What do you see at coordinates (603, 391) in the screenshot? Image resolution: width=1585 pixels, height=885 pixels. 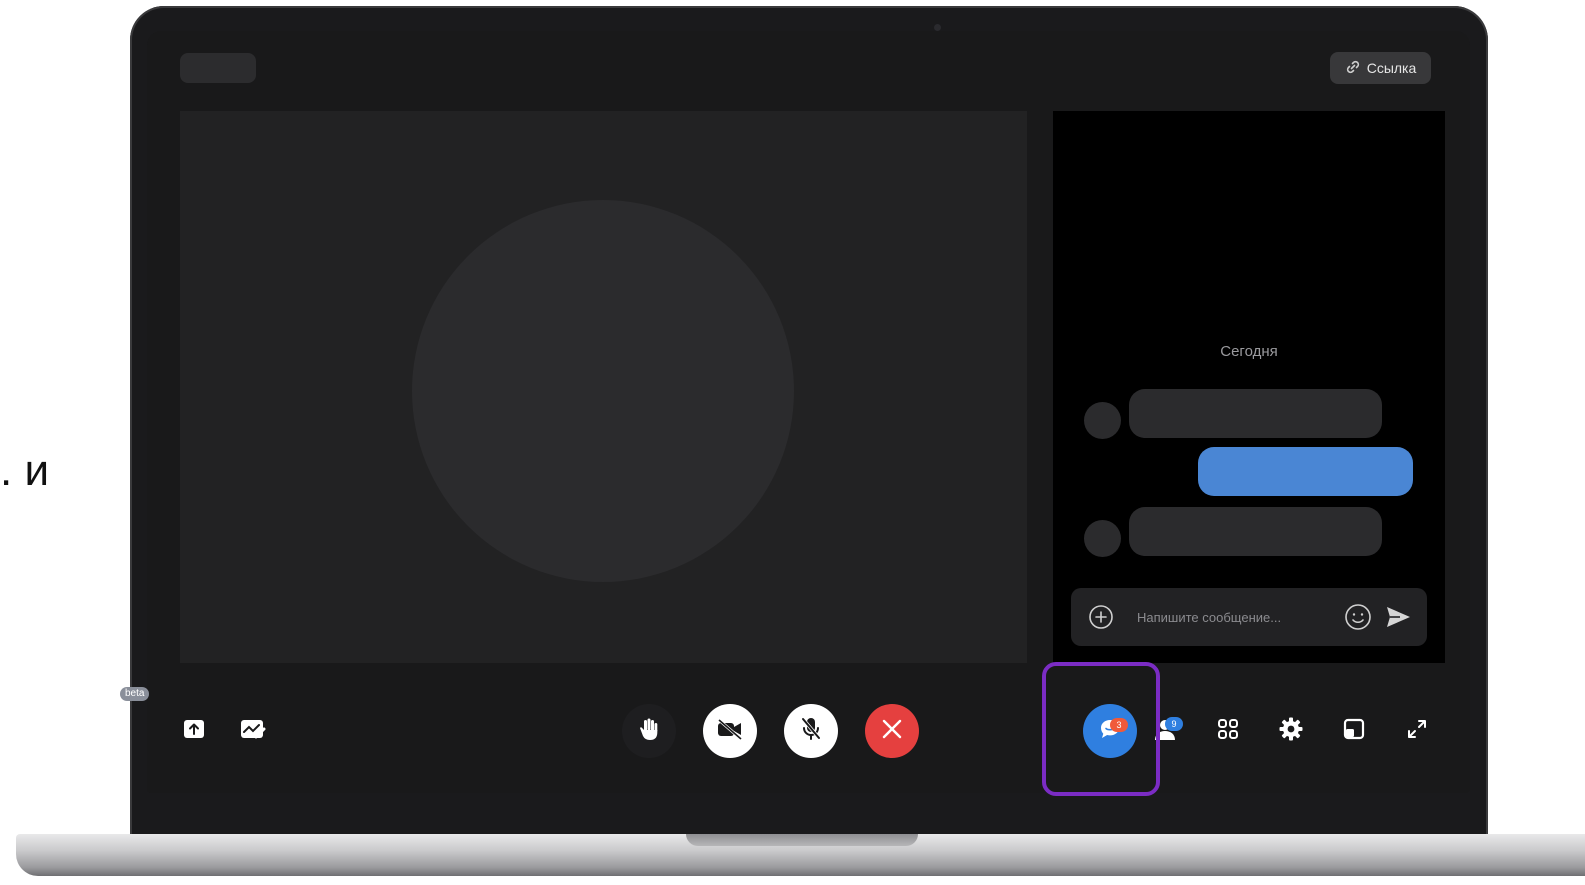 I see `participant-avatar` at bounding box center [603, 391].